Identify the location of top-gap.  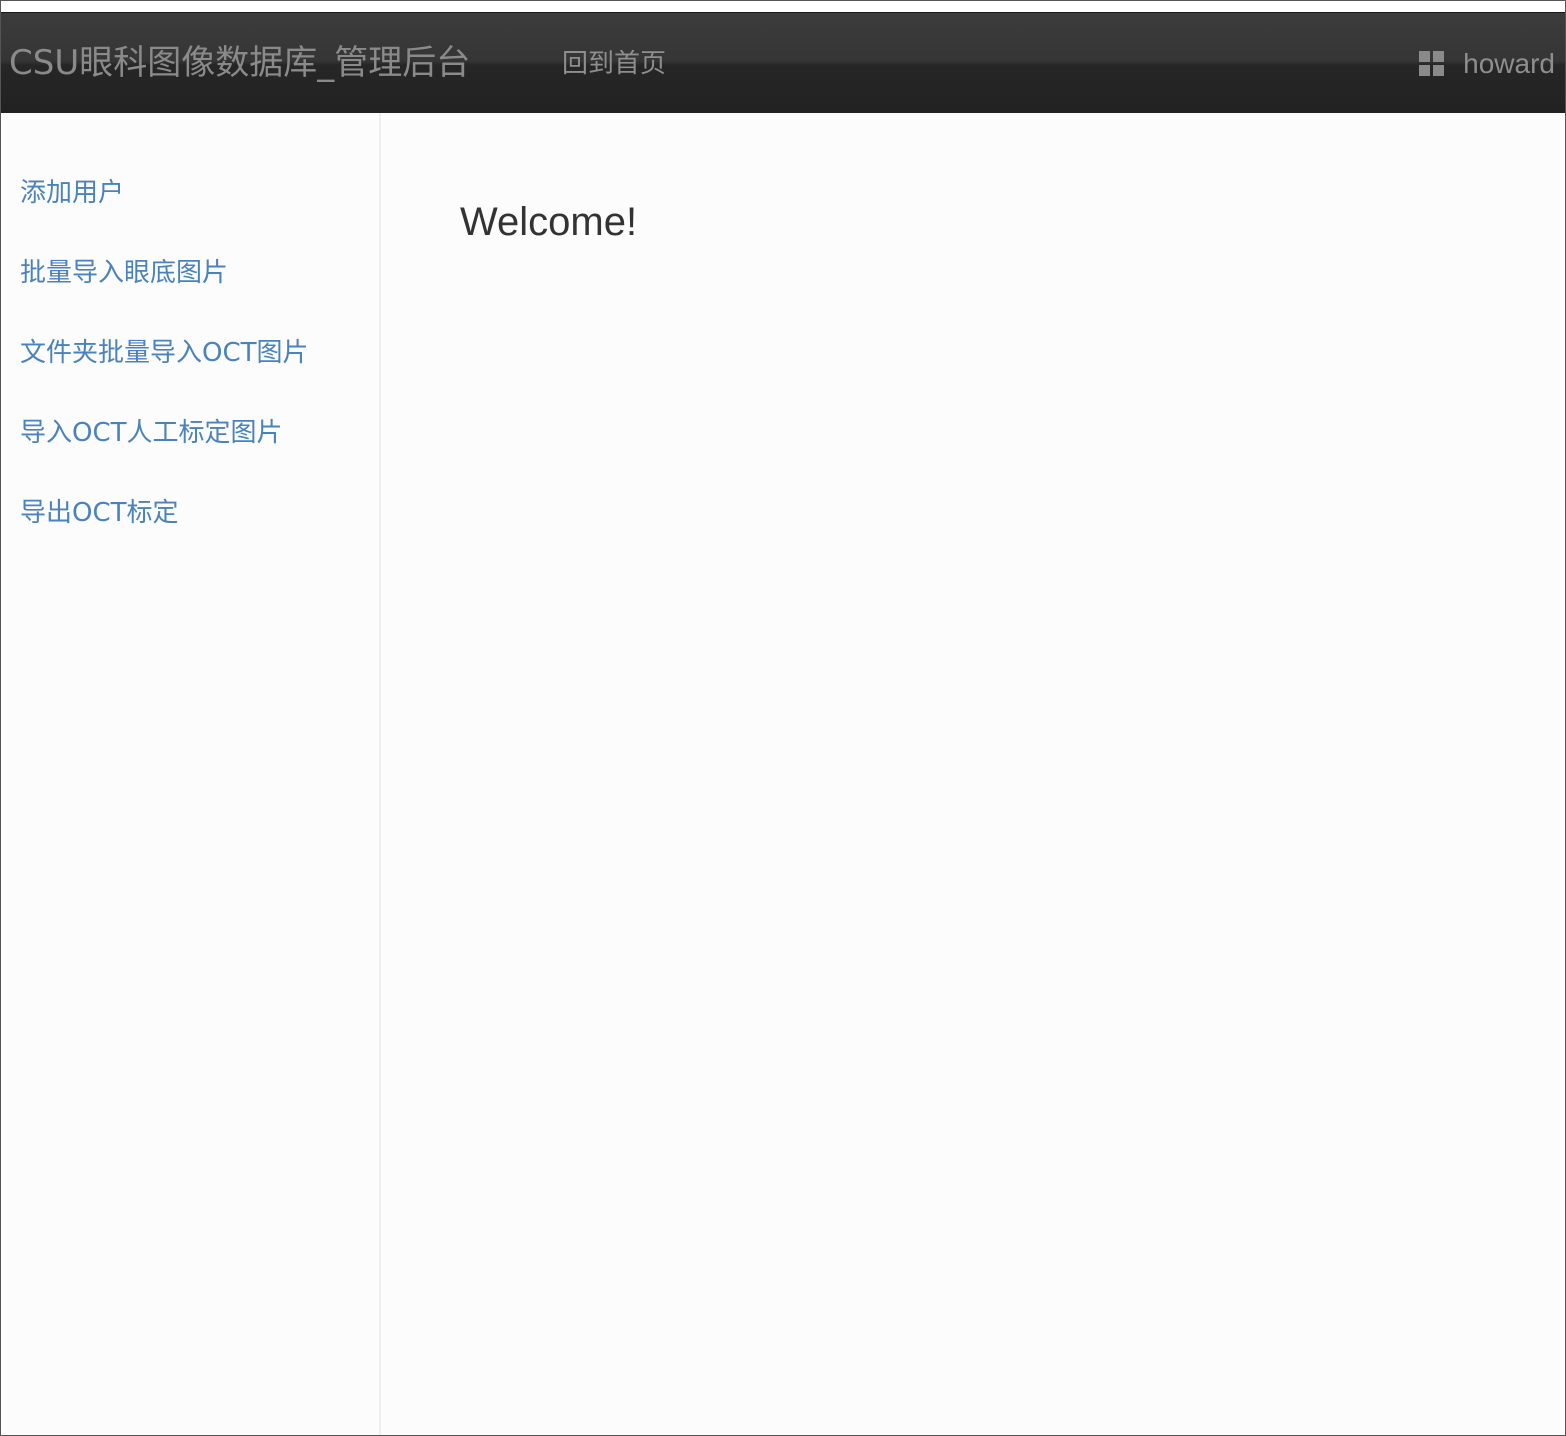
(783, 6).